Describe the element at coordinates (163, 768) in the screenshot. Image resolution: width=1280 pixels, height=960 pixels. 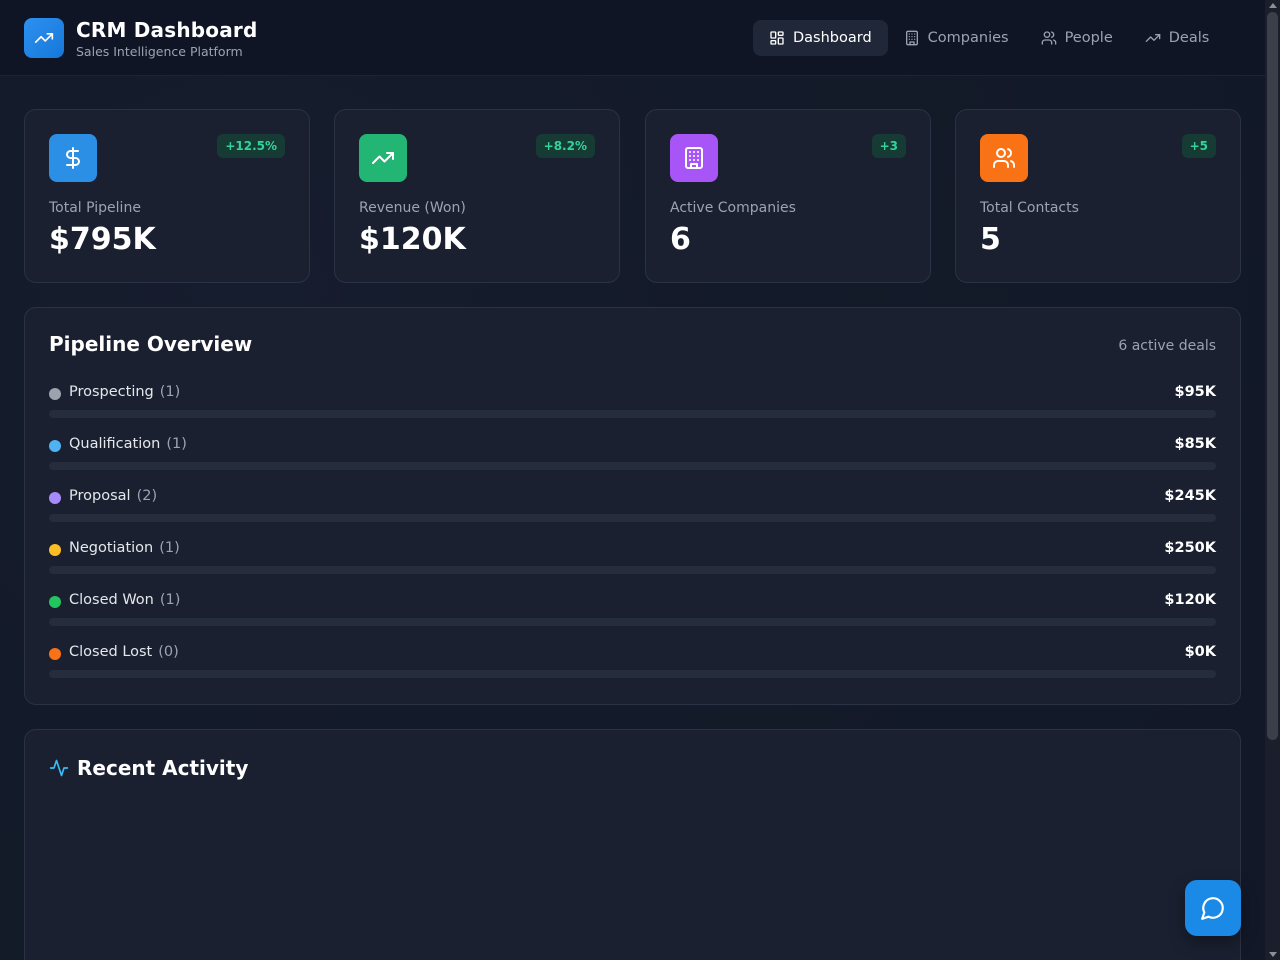
I see `panel-title: Recent Activity` at that location.